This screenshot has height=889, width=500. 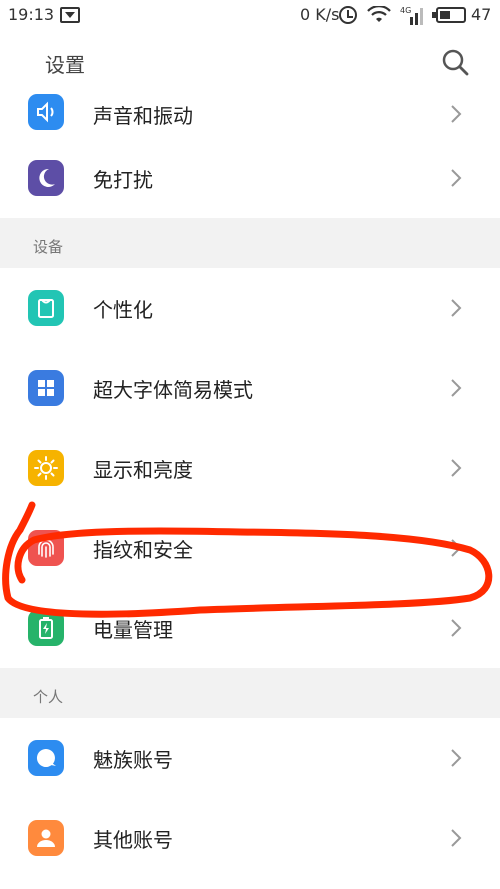 What do you see at coordinates (46, 178) in the screenshot?
I see `moon-icon` at bounding box center [46, 178].